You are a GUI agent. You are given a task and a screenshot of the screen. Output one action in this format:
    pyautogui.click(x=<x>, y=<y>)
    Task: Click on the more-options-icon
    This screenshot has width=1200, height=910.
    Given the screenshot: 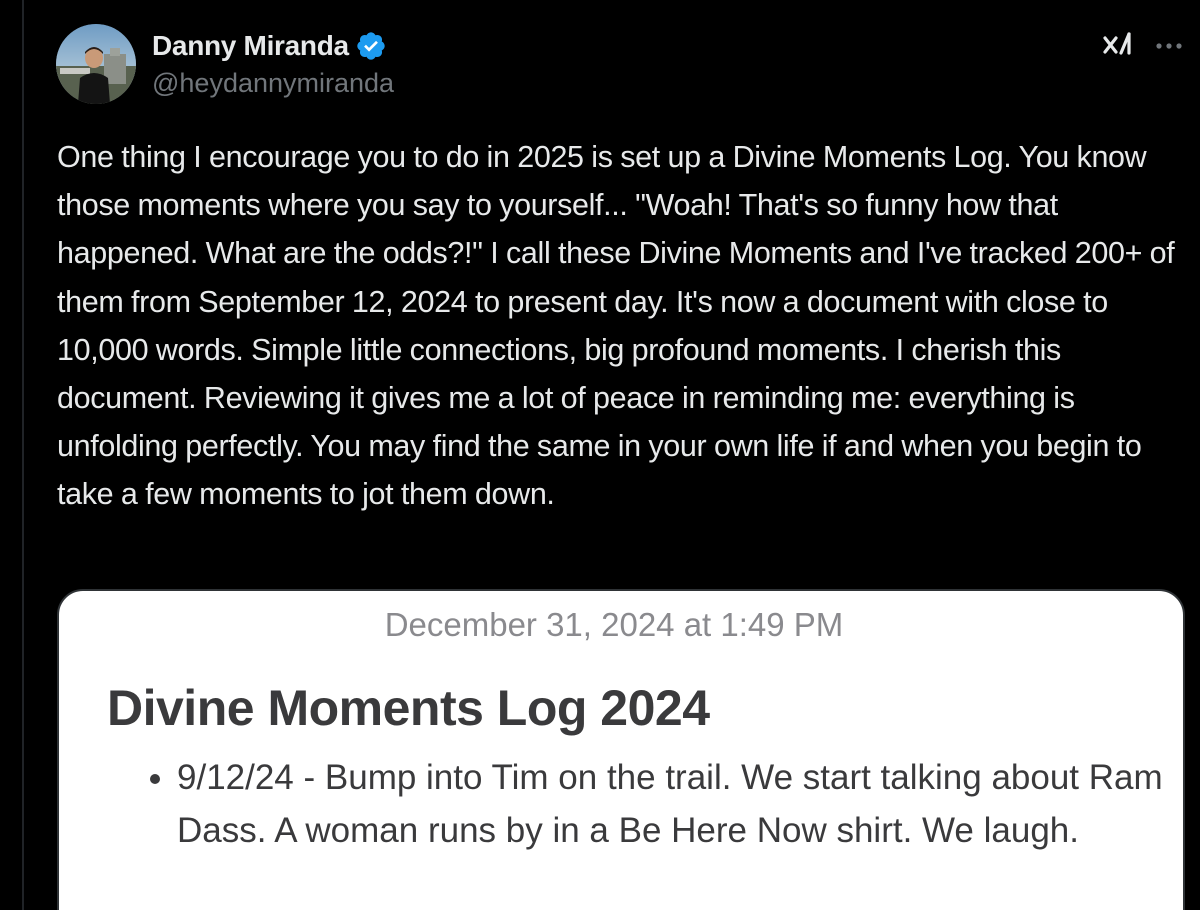 What is the action you would take?
    pyautogui.click(x=1169, y=46)
    